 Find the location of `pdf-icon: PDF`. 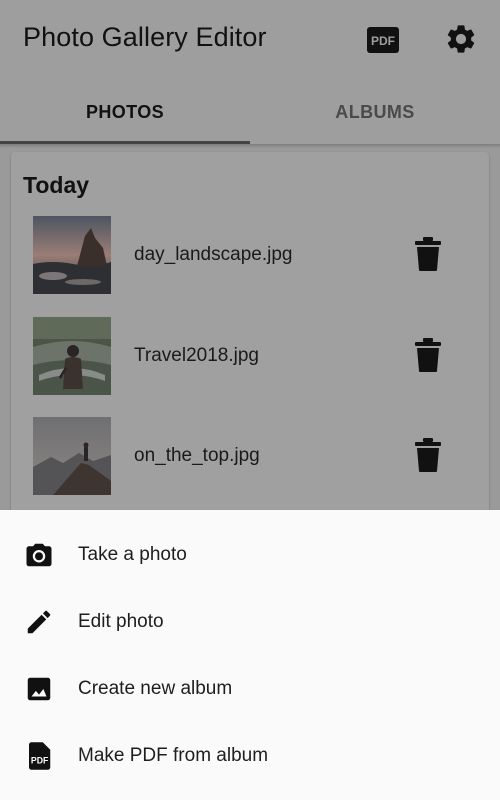

pdf-icon: PDF is located at coordinates (383, 40).